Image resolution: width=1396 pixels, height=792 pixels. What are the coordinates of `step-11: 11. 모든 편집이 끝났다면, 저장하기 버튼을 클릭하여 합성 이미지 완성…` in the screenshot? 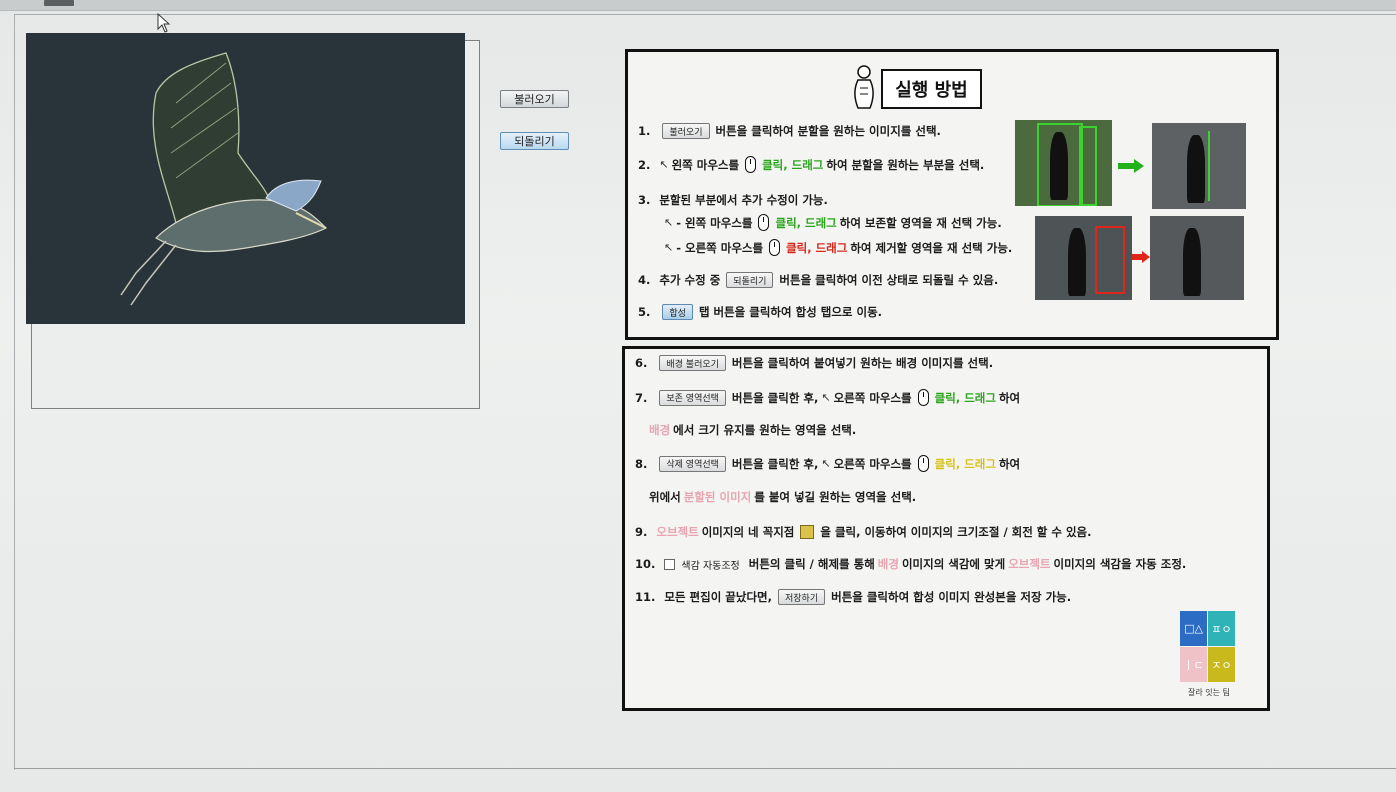 It's located at (853, 597).